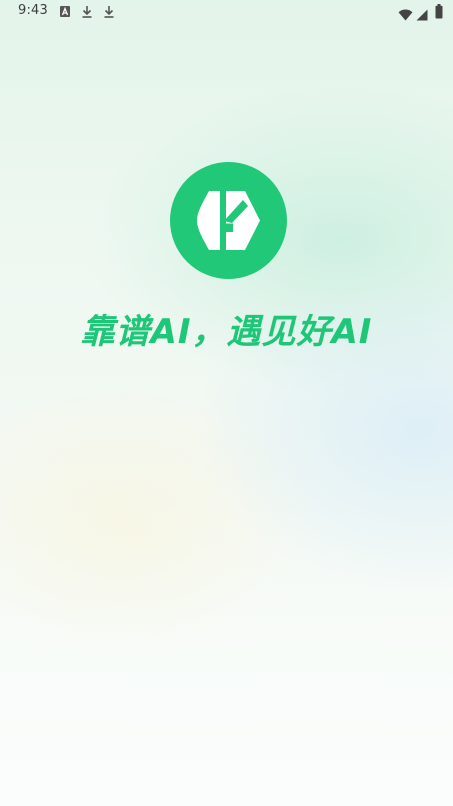  I want to click on battery-icon, so click(439, 13).